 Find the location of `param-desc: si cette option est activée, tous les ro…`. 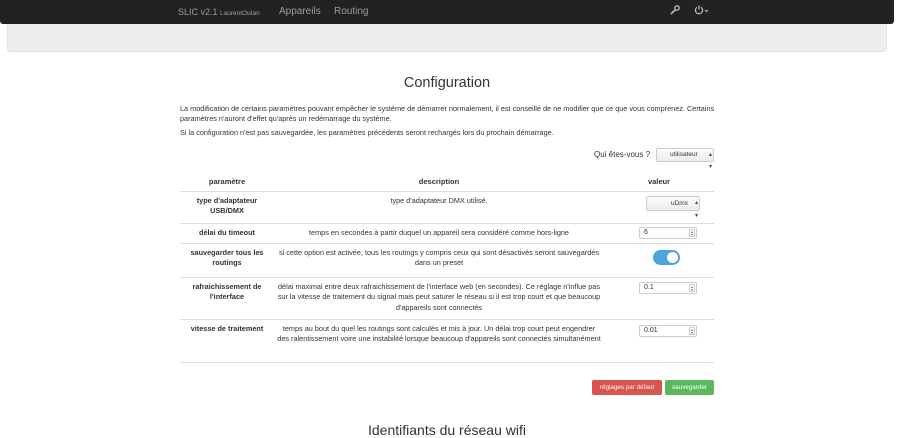

param-desc: si cette option est activée, tous les ro… is located at coordinates (439, 260).